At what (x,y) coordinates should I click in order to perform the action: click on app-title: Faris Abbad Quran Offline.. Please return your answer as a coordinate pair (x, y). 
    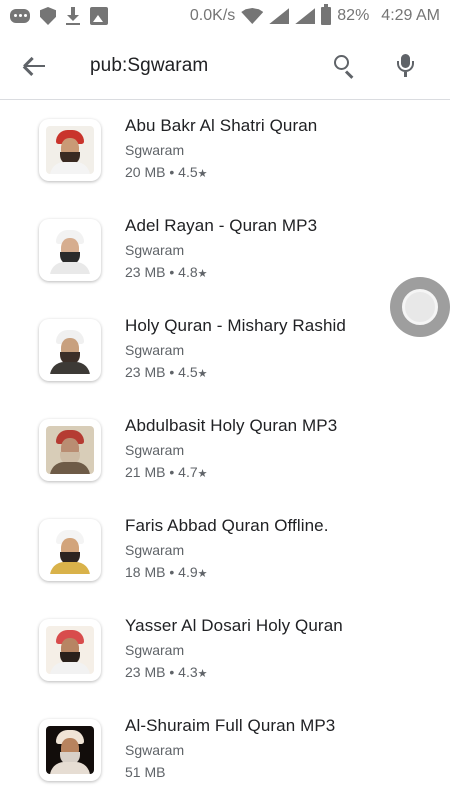
    Looking at the image, I should click on (227, 525).